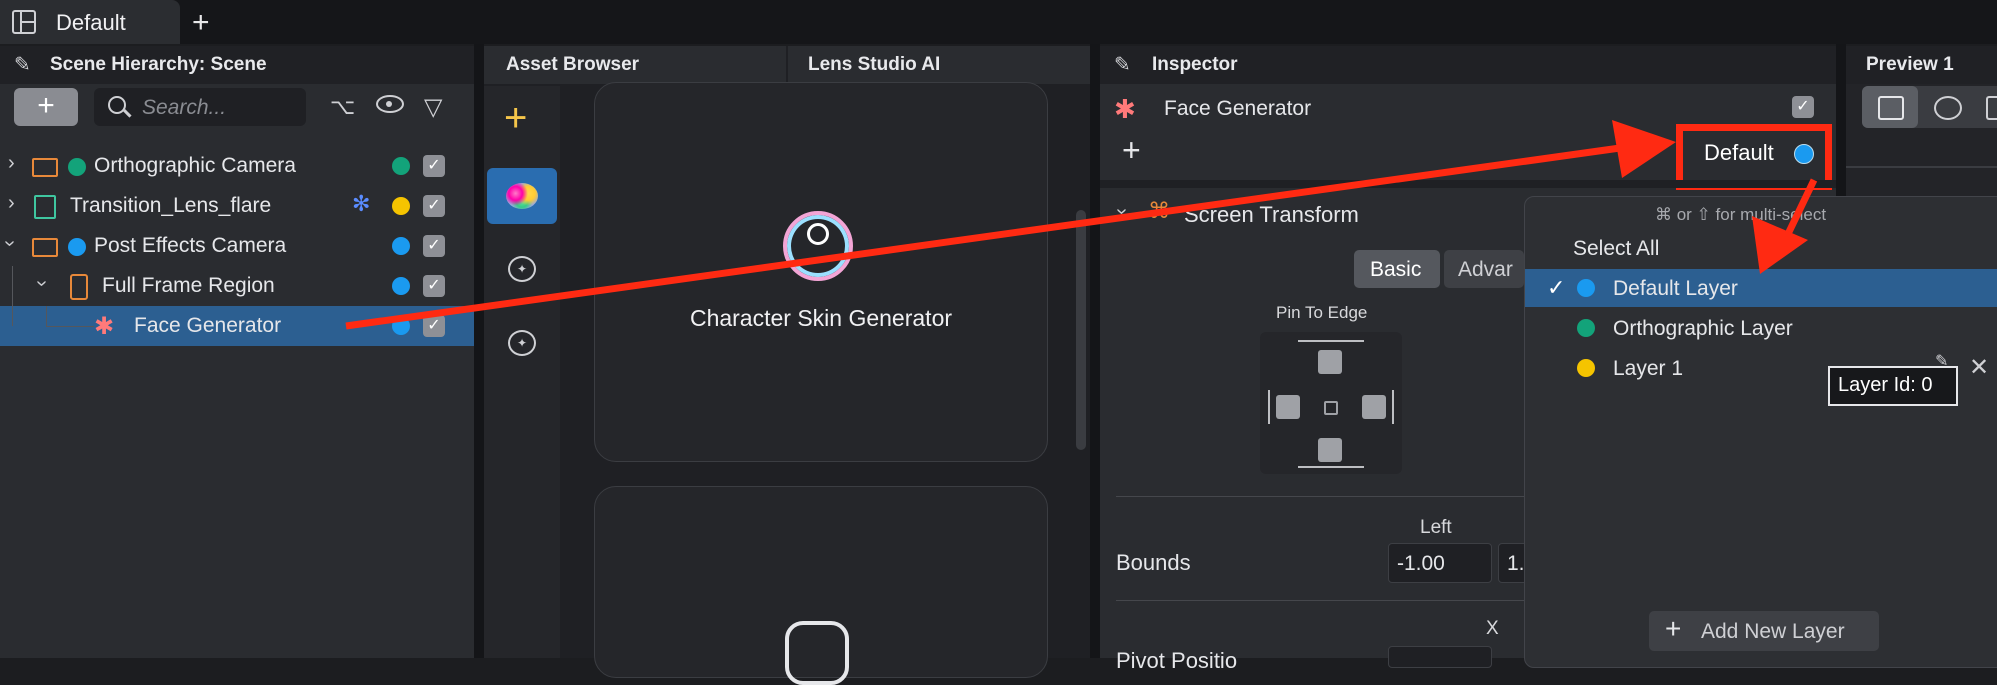  I want to click on annotation-arrow-line, so click(1801, 207).